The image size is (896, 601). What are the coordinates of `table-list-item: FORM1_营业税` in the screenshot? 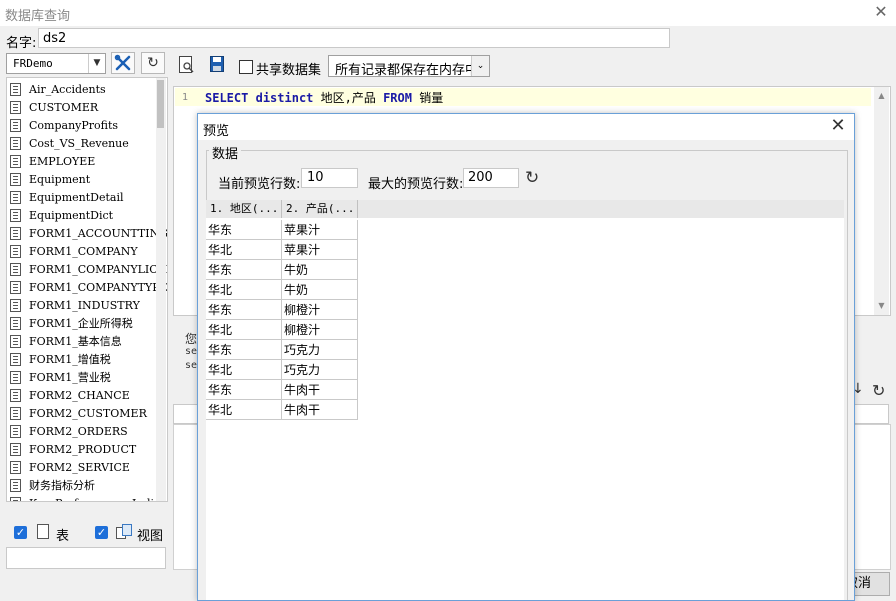 It's located at (83, 378).